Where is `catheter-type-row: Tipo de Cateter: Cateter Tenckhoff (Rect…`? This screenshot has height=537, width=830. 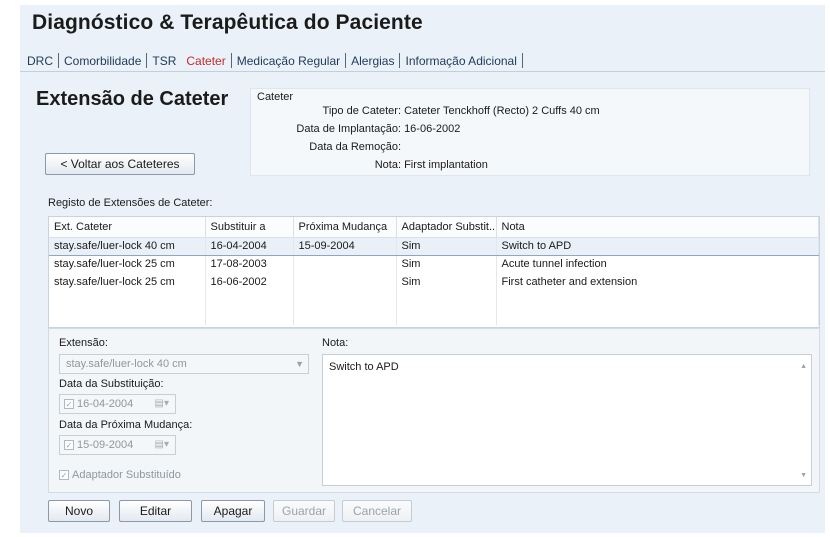
catheter-type-row: Tipo de Cateter: Cateter Tenckhoff (Rect… is located at coordinates (425, 111).